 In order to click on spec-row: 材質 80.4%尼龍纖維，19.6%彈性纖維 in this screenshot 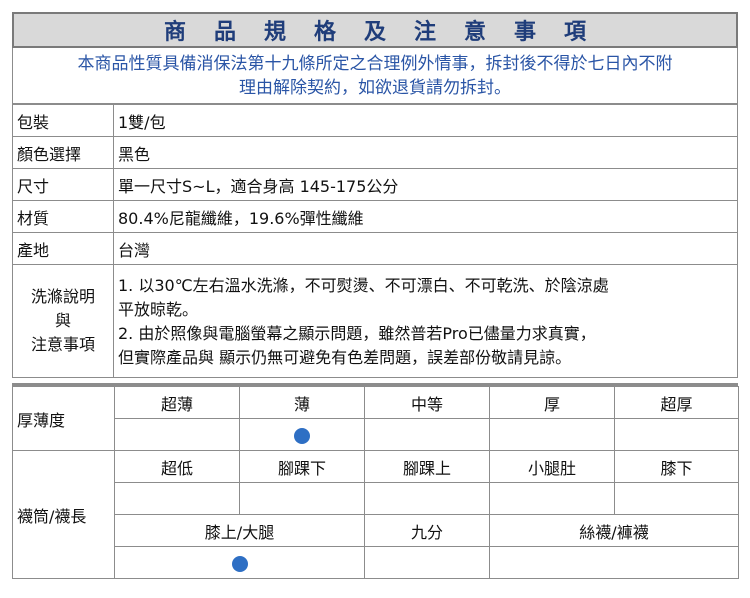, I will do `click(375, 216)`.